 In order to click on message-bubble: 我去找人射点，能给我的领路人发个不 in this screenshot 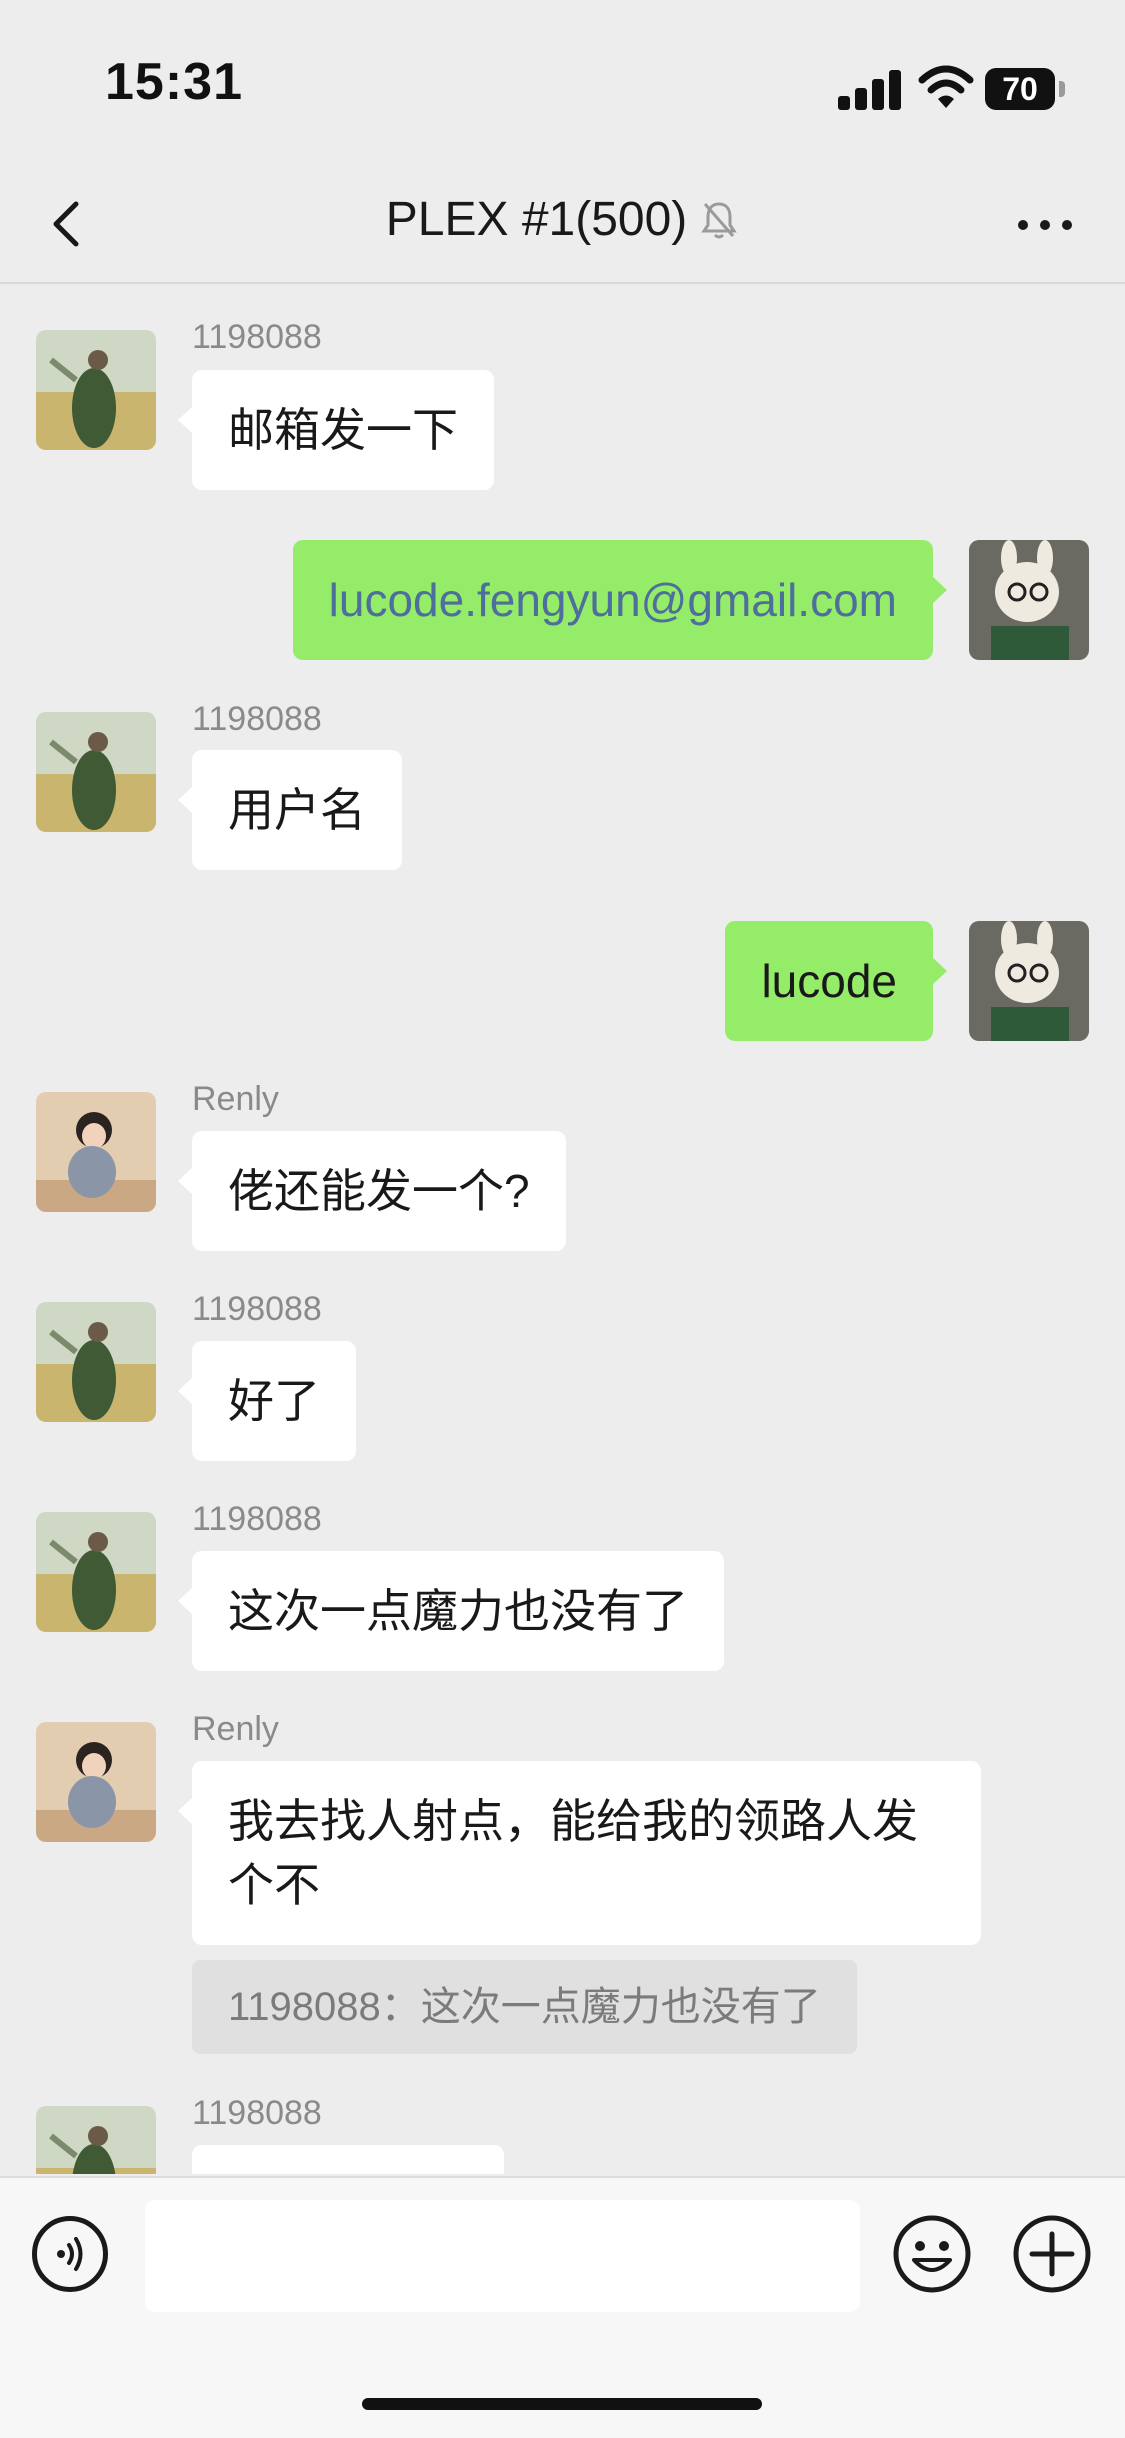, I will do `click(579, 1853)`.